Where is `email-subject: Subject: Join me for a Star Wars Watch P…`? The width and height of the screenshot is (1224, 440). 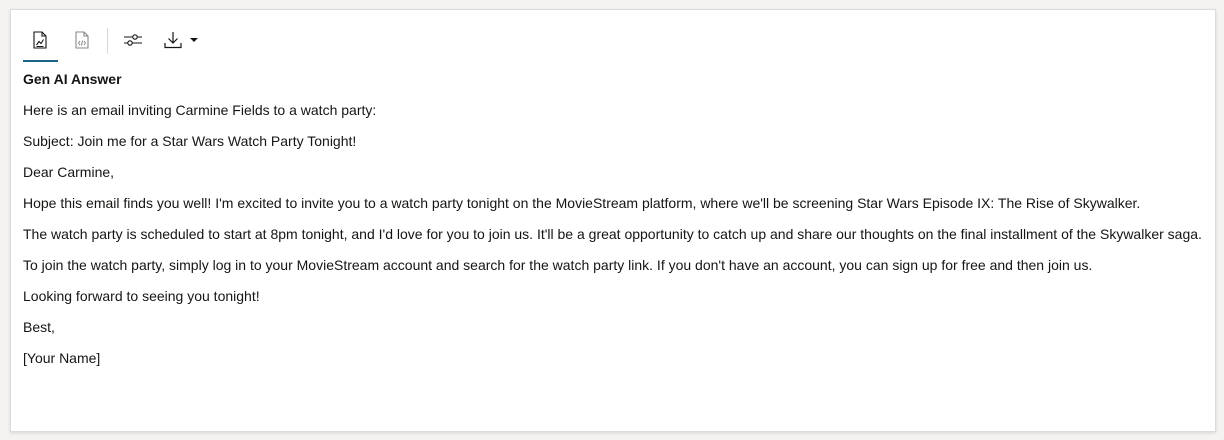 email-subject: Subject: Join me for a Star Wars Watch P… is located at coordinates (190, 141).